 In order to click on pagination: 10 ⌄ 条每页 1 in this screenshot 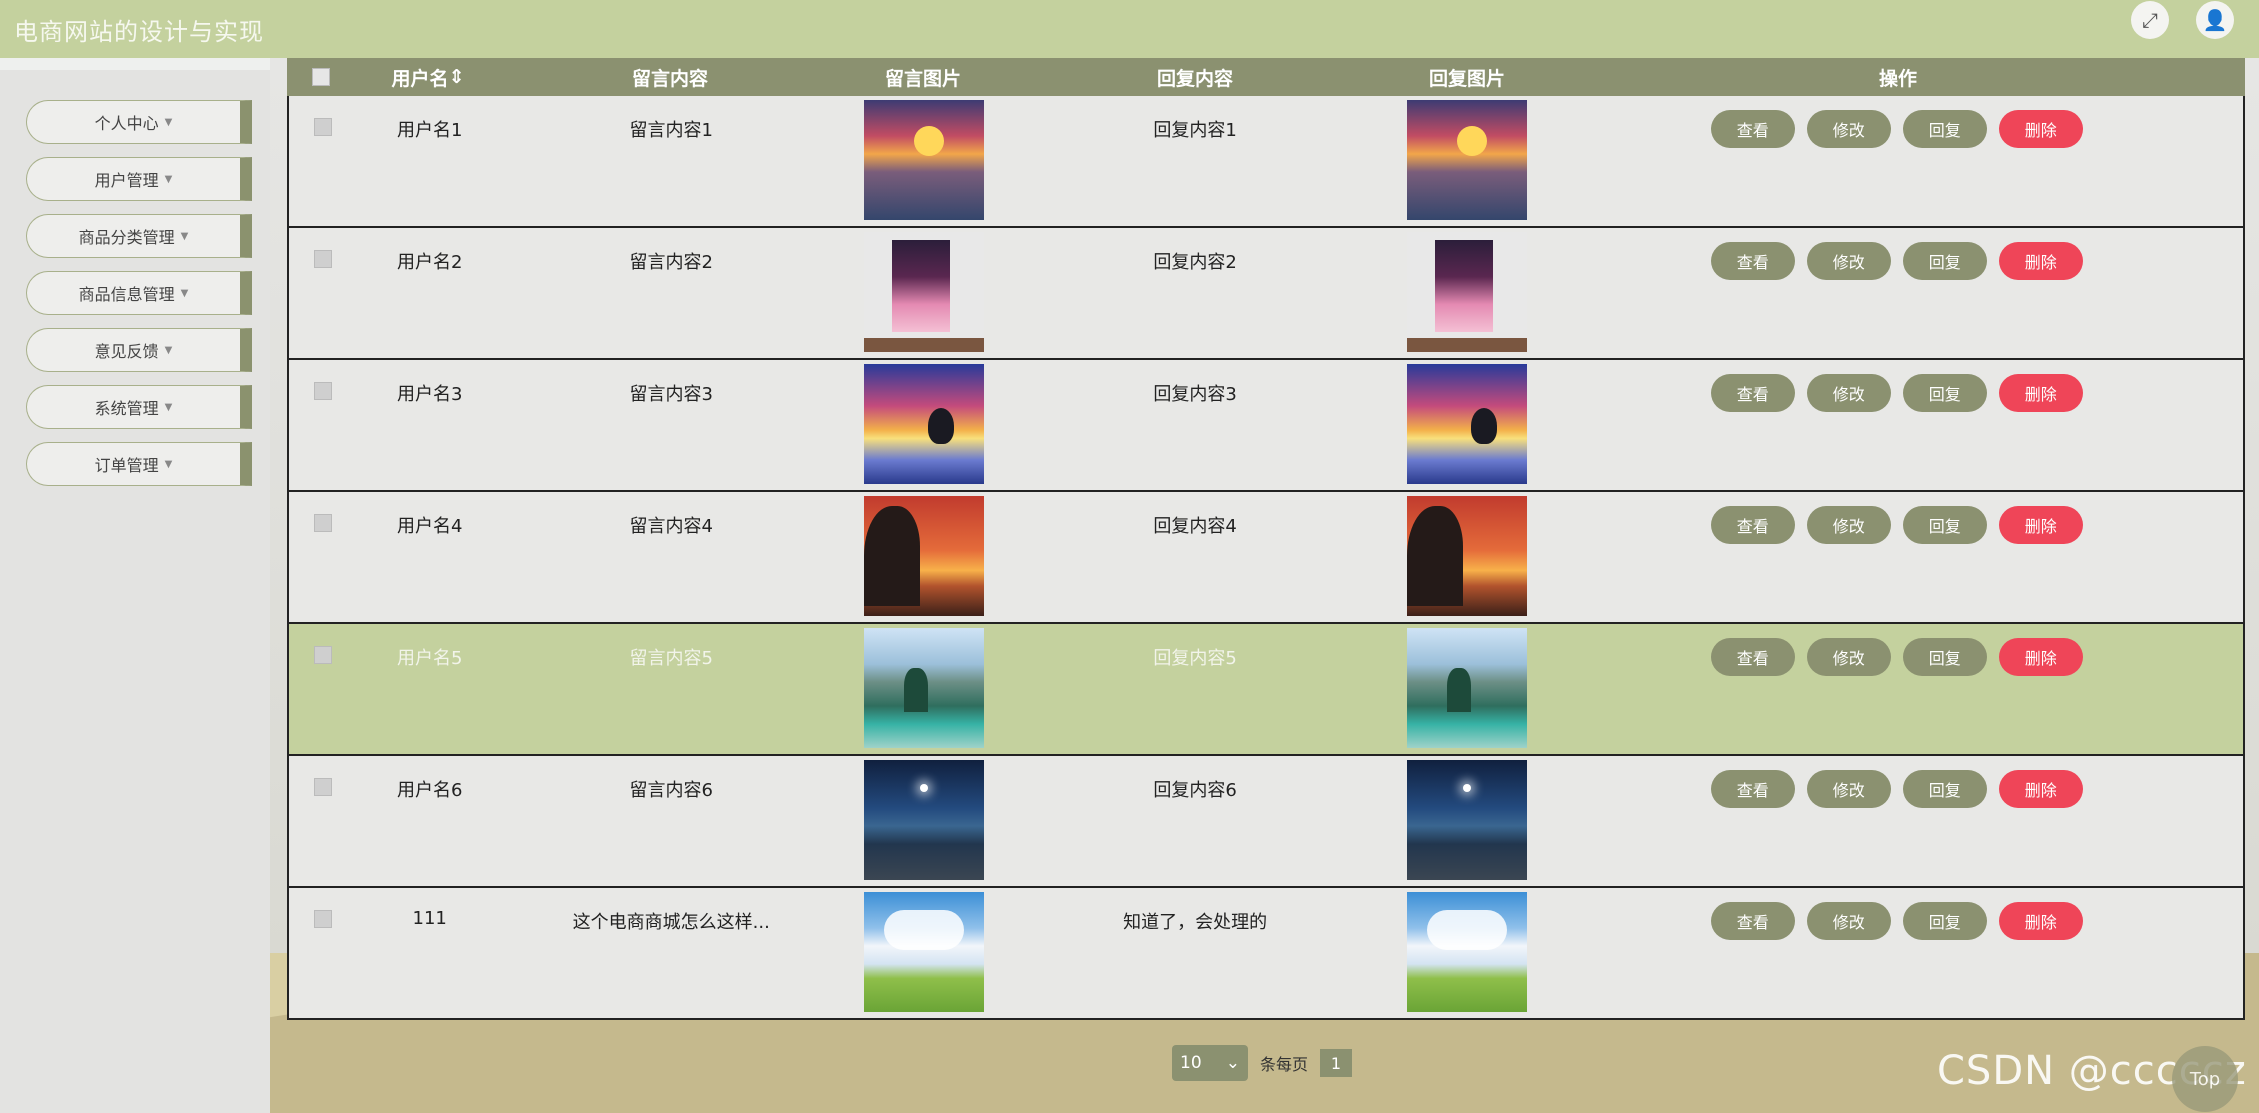, I will do `click(1262, 1063)`.